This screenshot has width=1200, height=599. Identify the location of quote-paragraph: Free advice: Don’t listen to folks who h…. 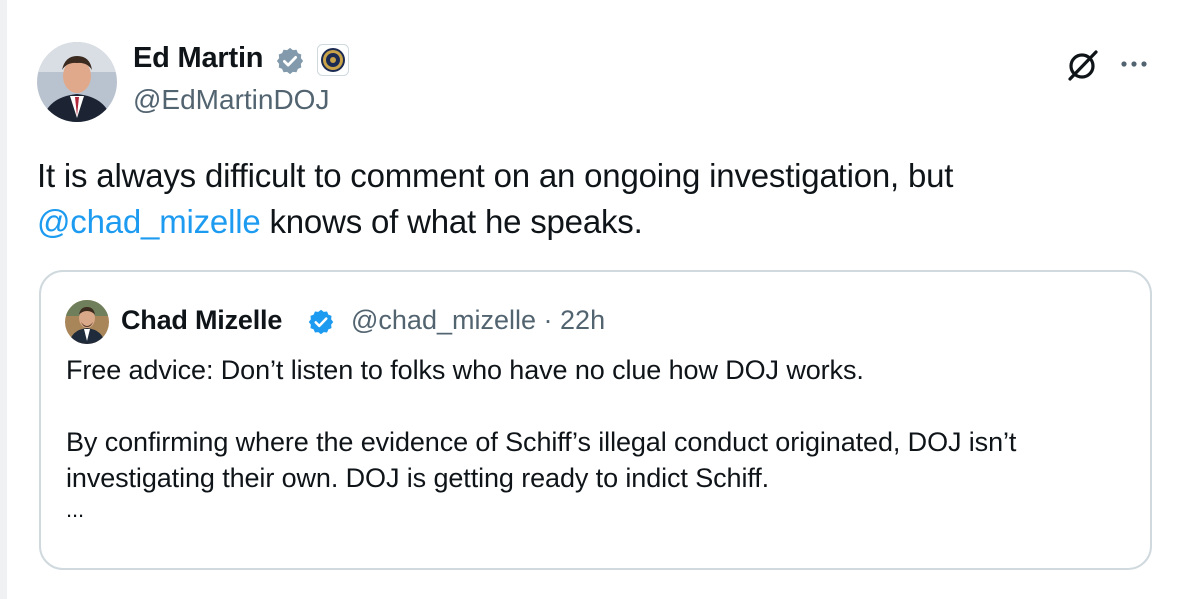
(465, 370).